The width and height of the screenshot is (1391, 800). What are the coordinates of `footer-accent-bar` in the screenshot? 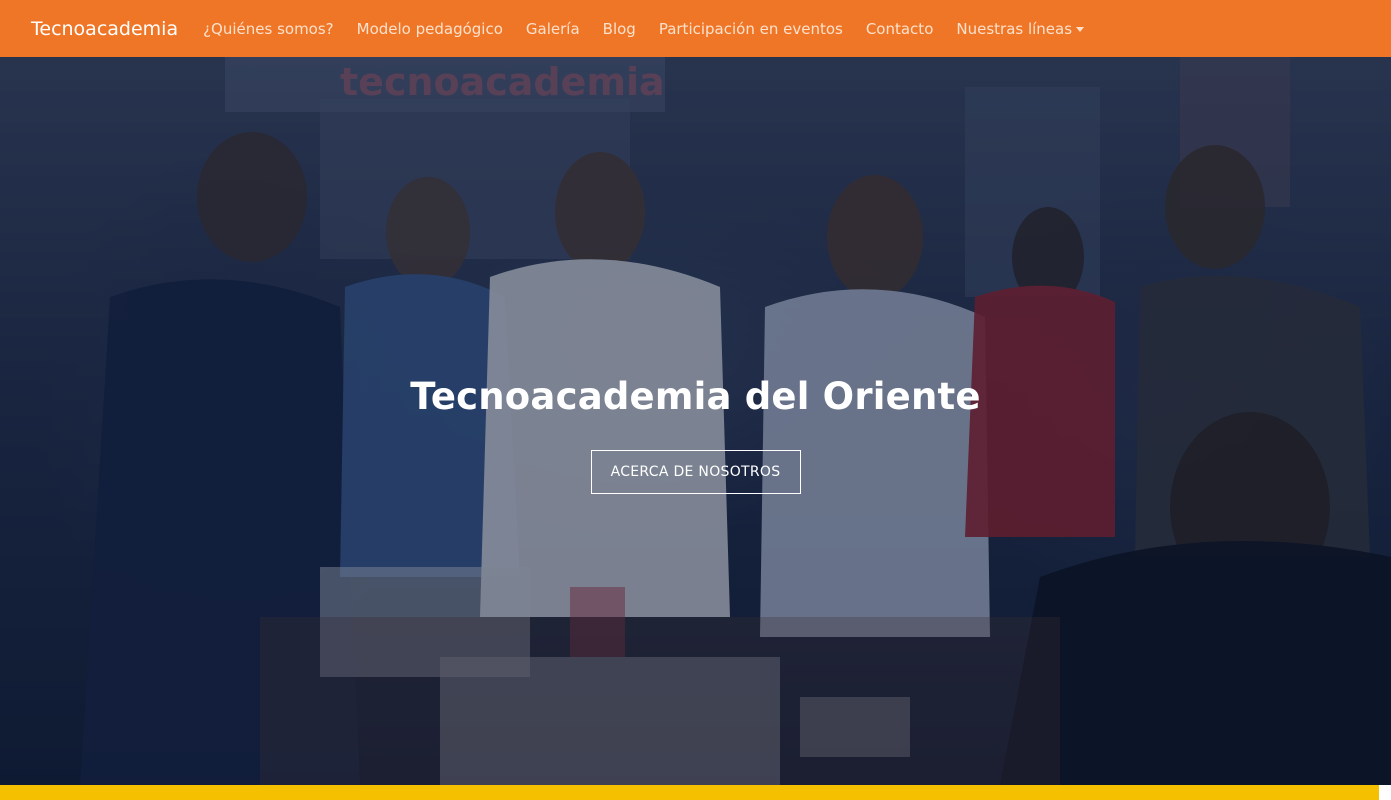 It's located at (689, 792).